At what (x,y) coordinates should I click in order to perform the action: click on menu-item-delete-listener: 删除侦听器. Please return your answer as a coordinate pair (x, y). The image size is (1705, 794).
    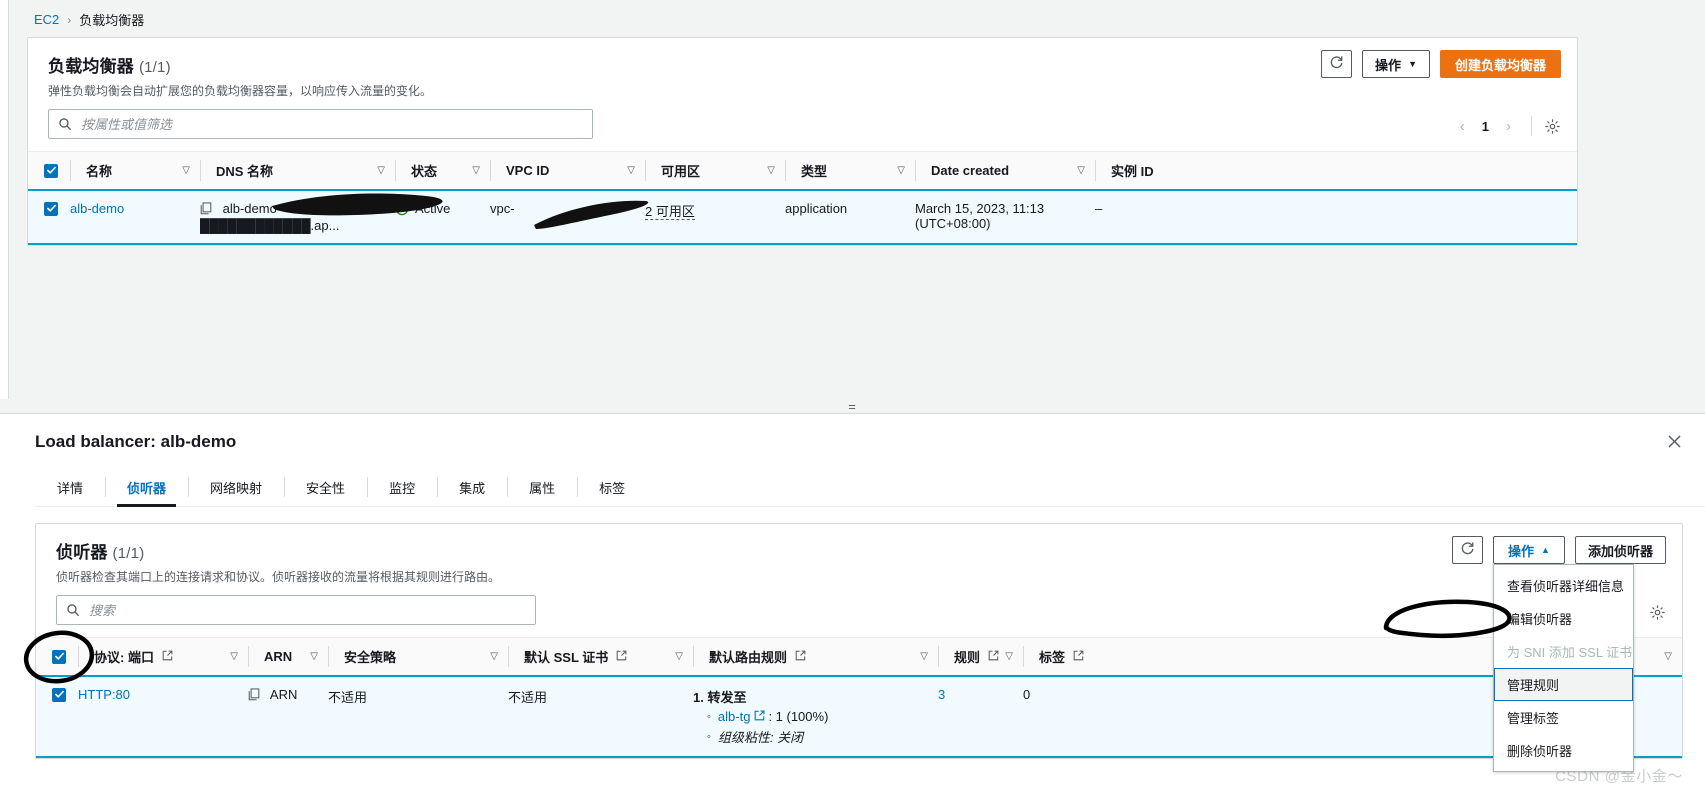
    Looking at the image, I should click on (1563, 750).